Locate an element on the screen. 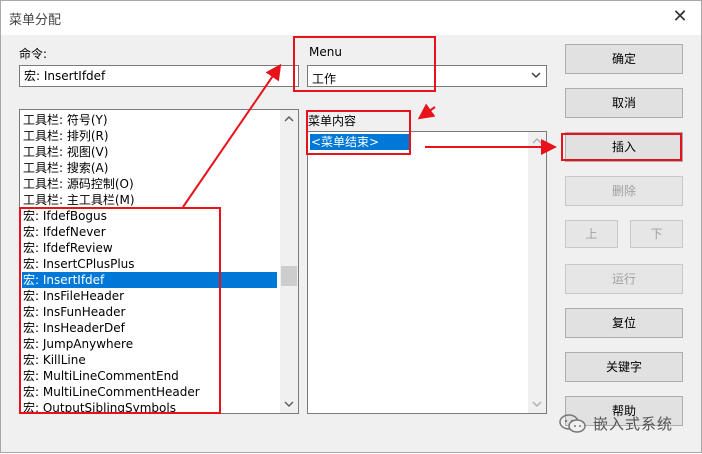 Image resolution: width=702 pixels, height=454 pixels. chevron-down-icon is located at coordinates (536, 75).